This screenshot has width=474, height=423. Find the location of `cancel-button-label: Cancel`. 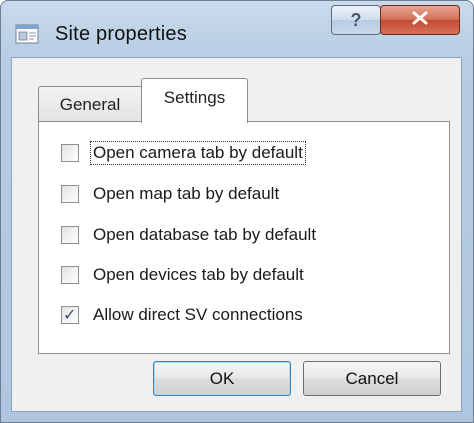

cancel-button-label: Cancel is located at coordinates (372, 378).